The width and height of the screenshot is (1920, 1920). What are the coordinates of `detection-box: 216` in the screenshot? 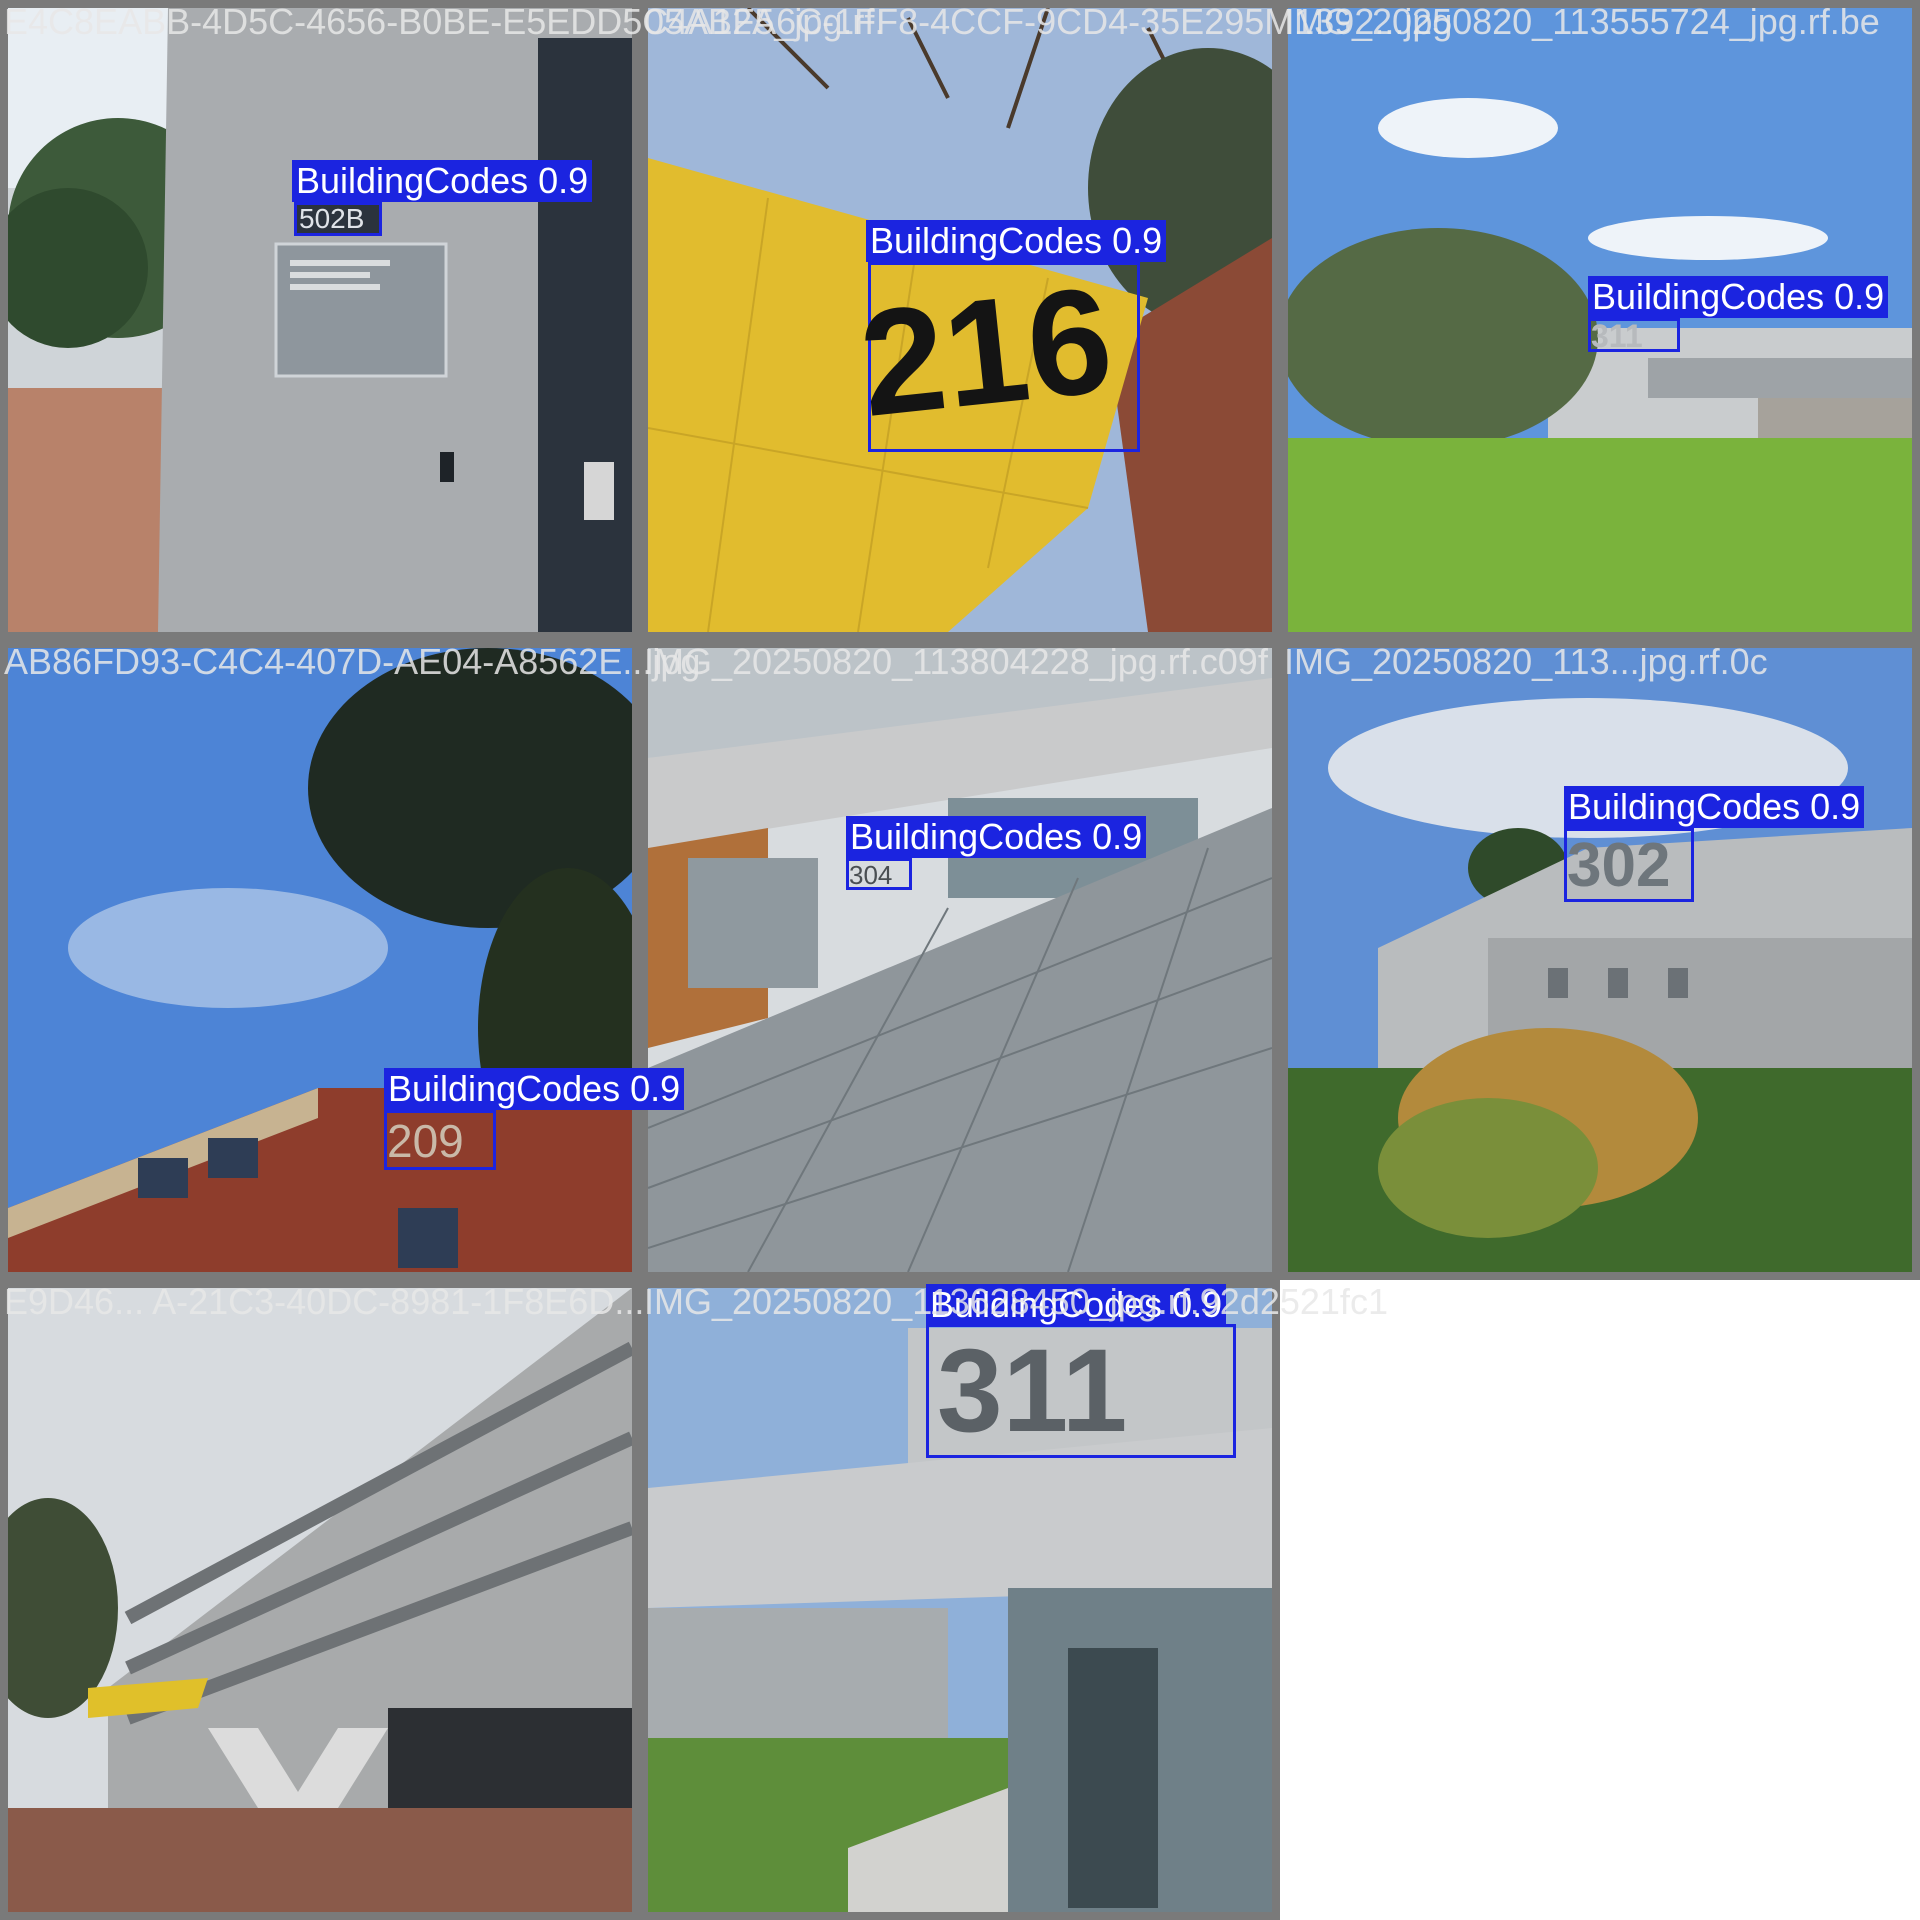 It's located at (996, 353).